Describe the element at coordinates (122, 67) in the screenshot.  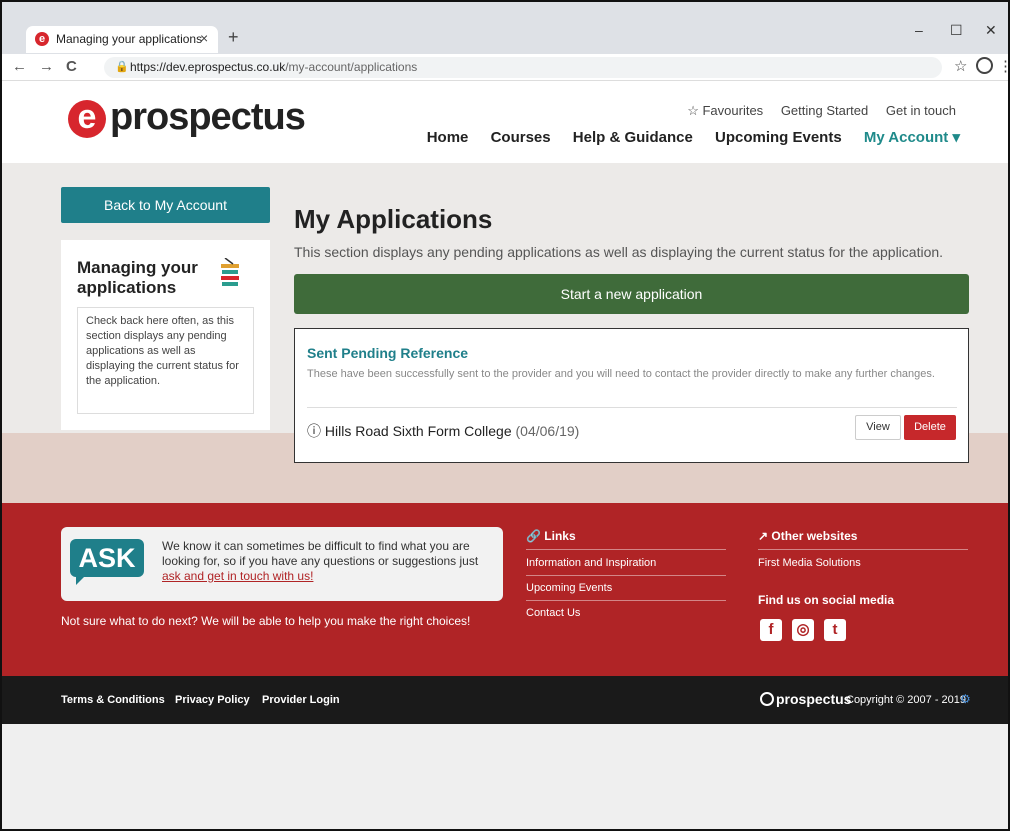
I see `lock-icon: 🔒` at that location.